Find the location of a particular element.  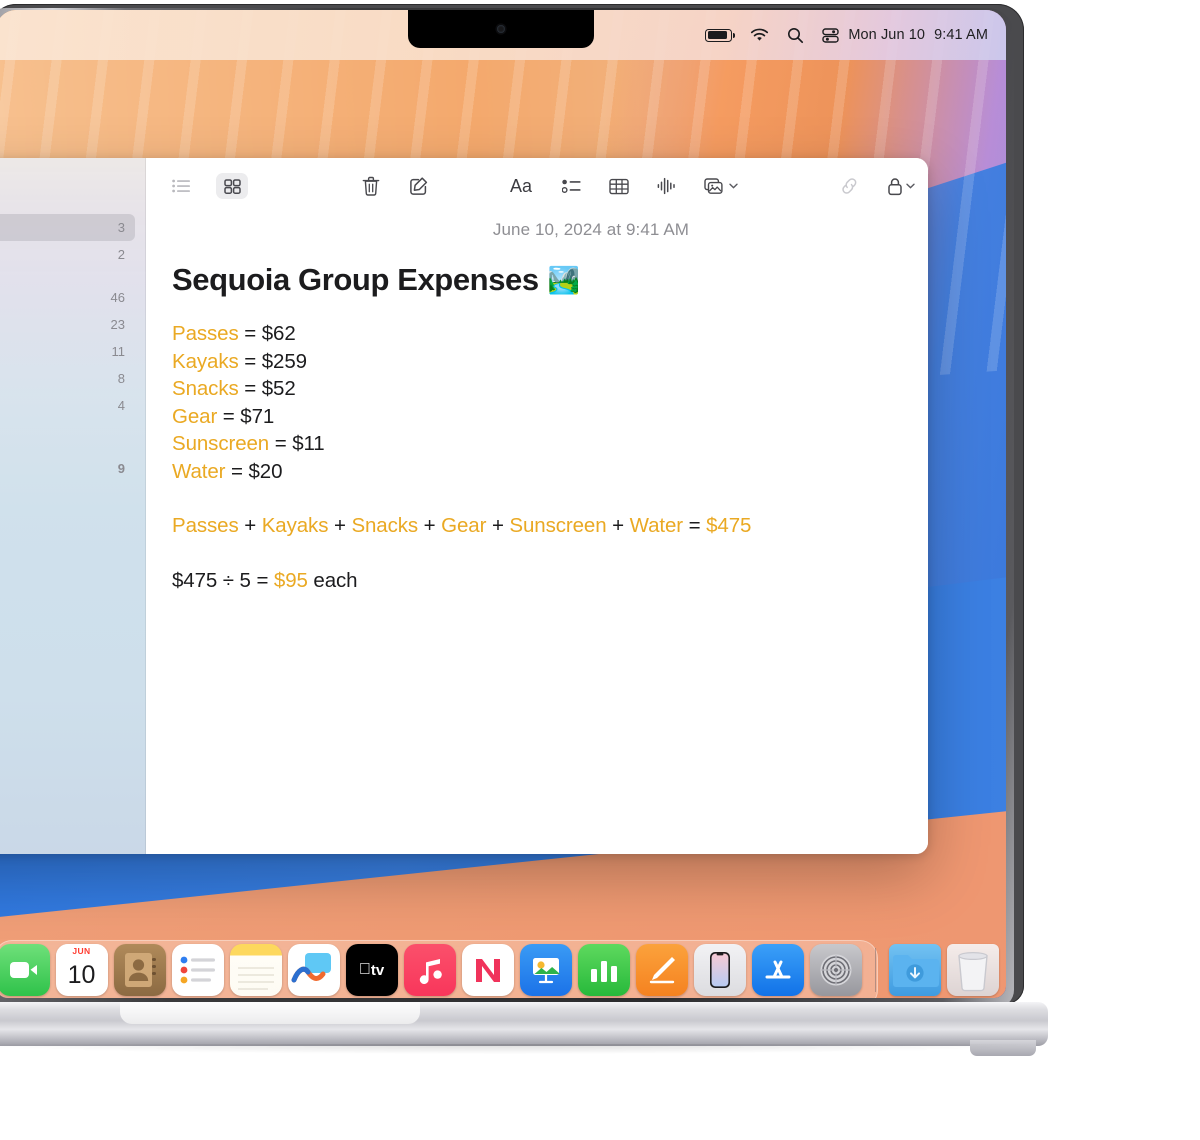

expense-row: Passes = $62 is located at coordinates (550, 334).